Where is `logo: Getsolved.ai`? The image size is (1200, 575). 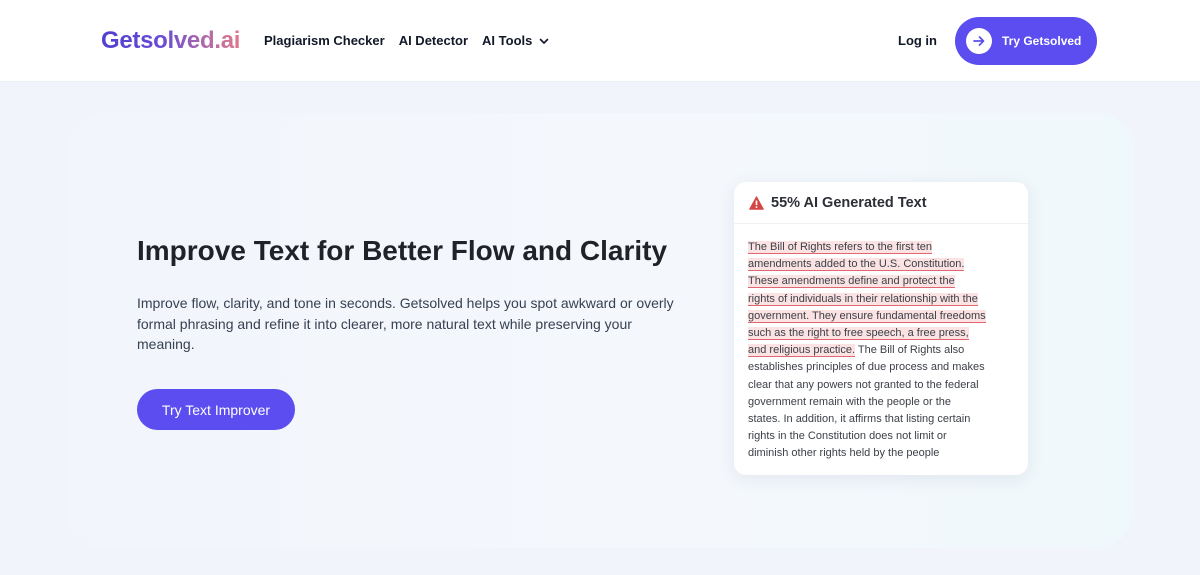 logo: Getsolved.ai is located at coordinates (170, 41).